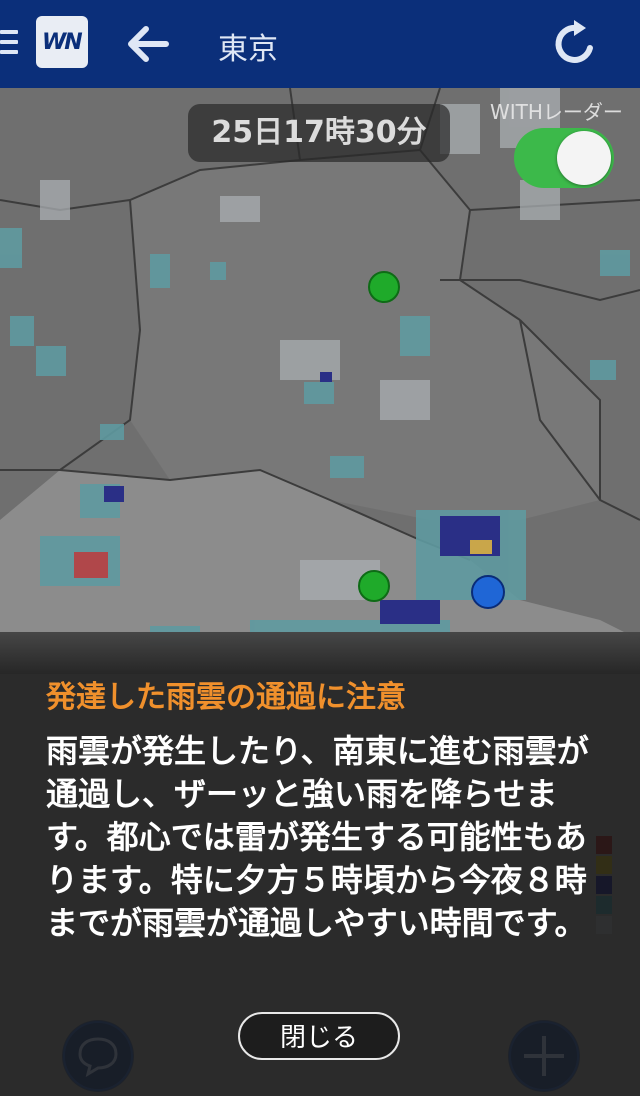 The image size is (640, 1096). I want to click on page-title: 東京, so click(248, 49).